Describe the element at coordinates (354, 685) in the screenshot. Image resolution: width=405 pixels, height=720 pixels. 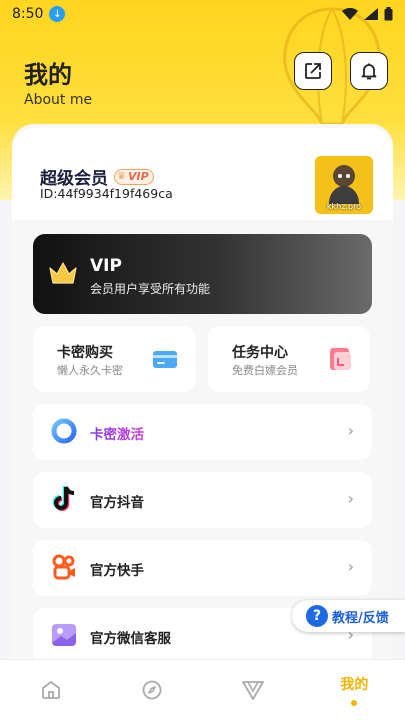
I see `nav-me-label: 我的` at that location.